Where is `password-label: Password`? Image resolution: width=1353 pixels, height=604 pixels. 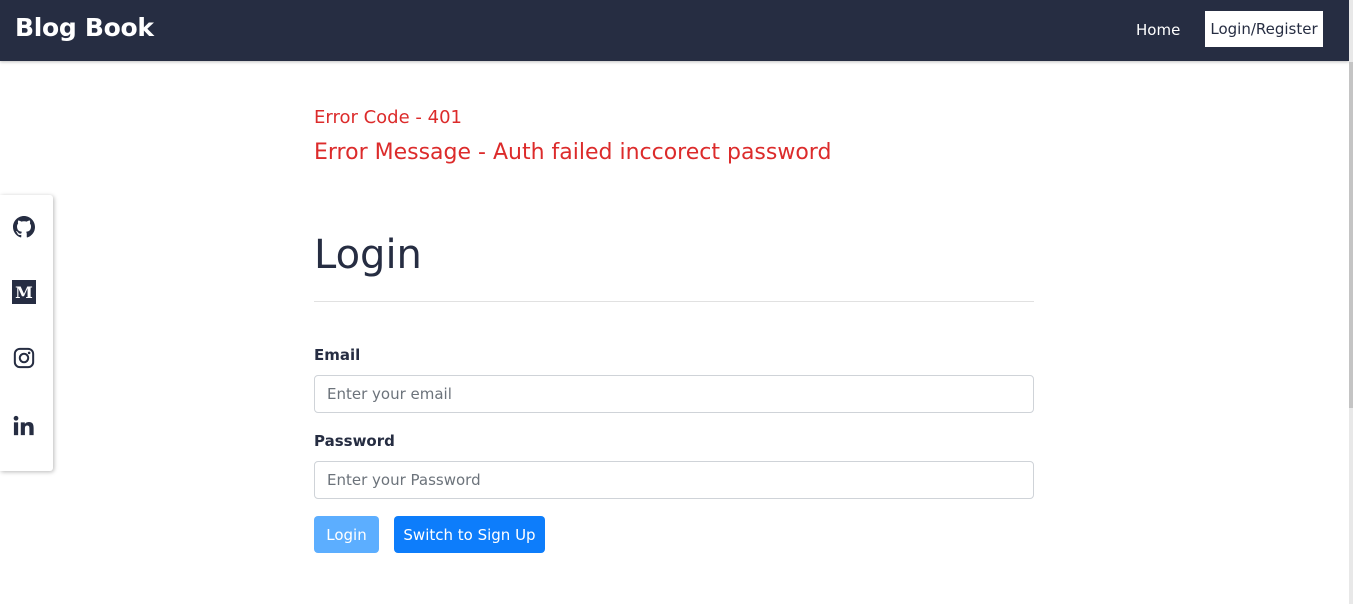 password-label: Password is located at coordinates (354, 441).